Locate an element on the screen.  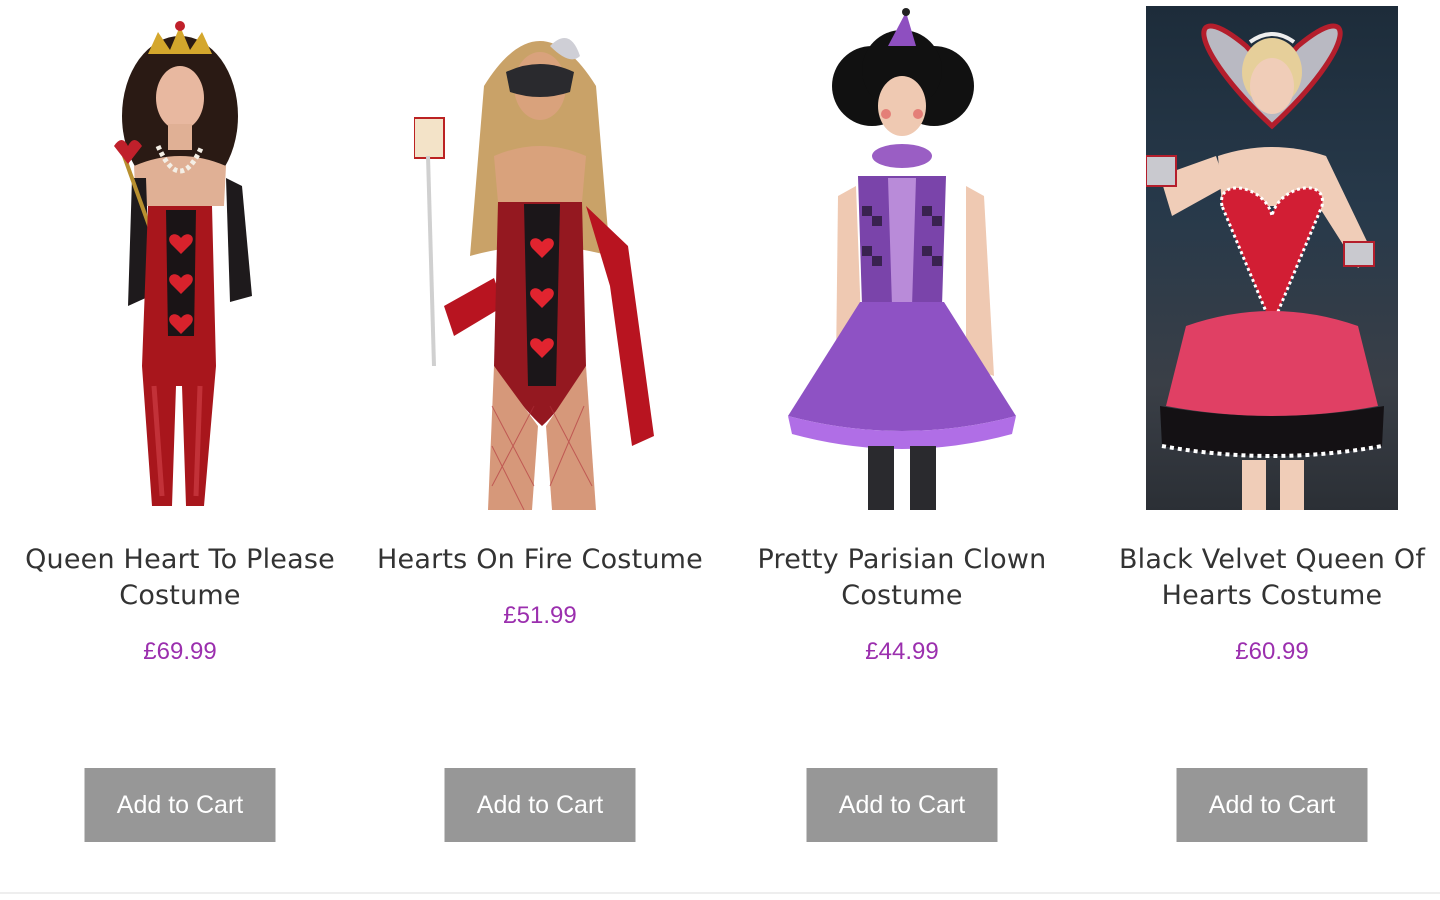
product-title: Black Velvet Queen Of Hearts Costume is located at coordinates (1266, 578).